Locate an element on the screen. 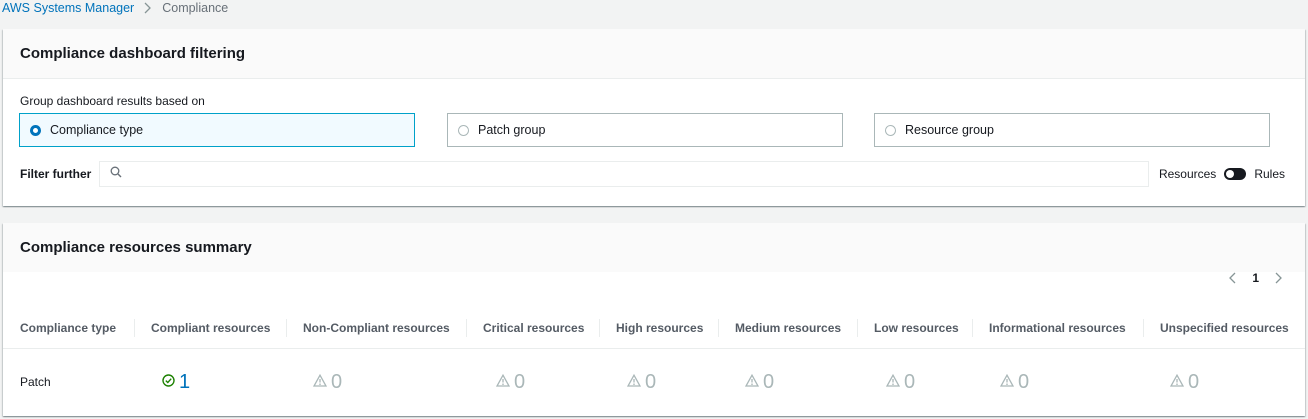  critical-count: 0 is located at coordinates (520, 381).